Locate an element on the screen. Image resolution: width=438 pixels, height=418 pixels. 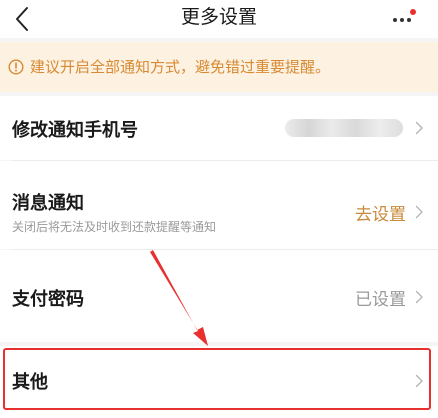
notice-text: 建议开启全部通知方式，避免错过重要提醒。 is located at coordinates (180, 67).